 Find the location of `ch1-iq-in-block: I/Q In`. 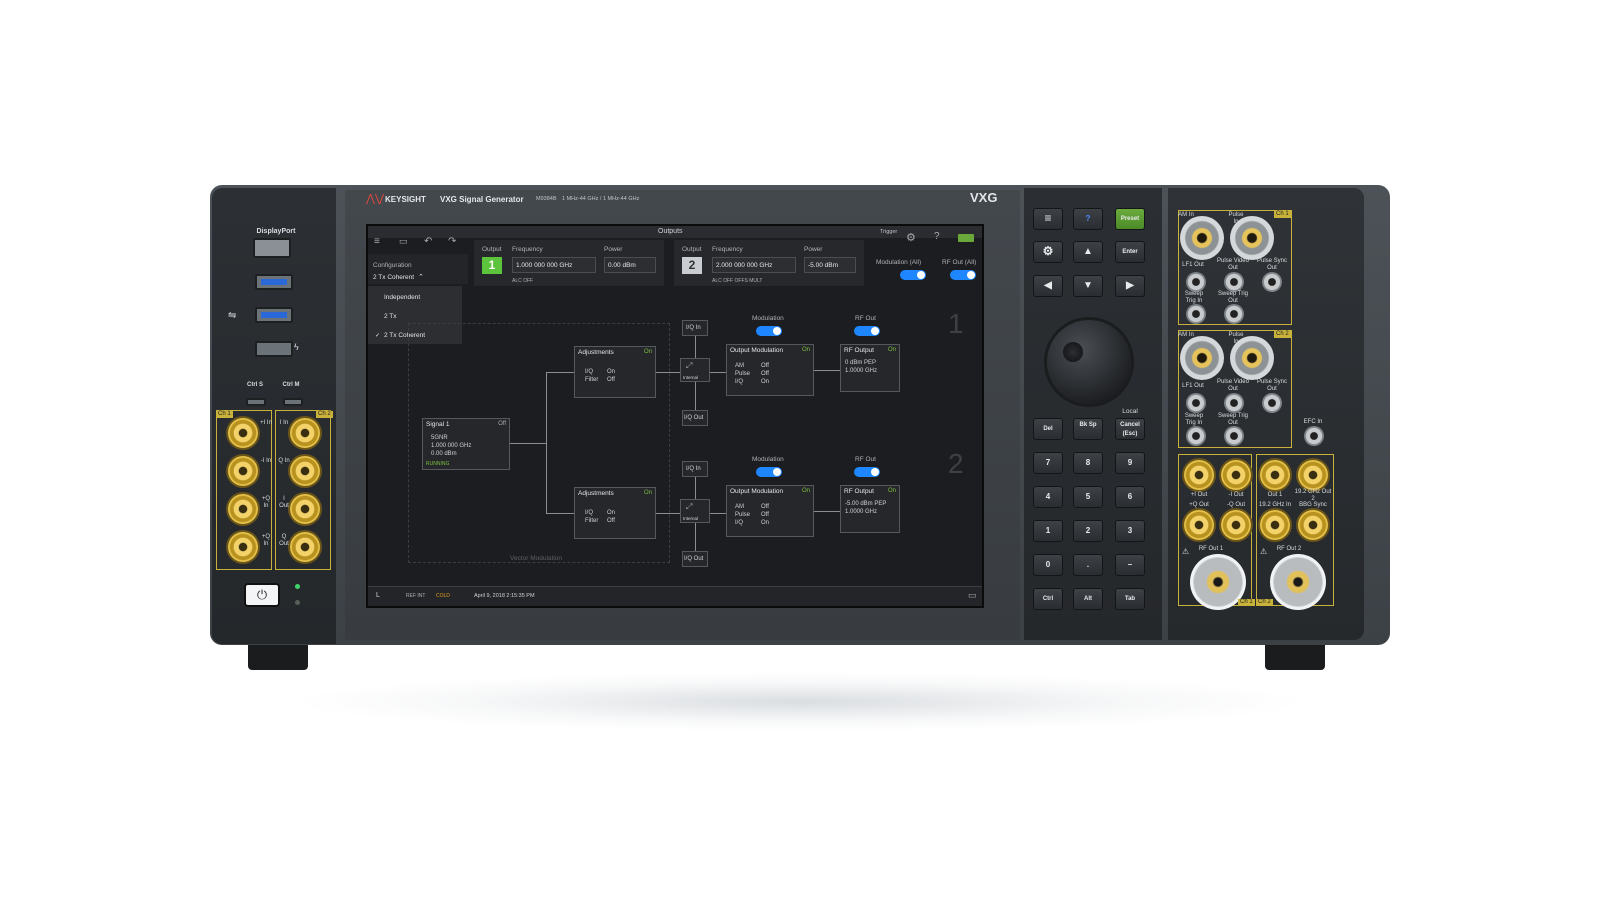

ch1-iq-in-block: I/Q In is located at coordinates (695, 328).